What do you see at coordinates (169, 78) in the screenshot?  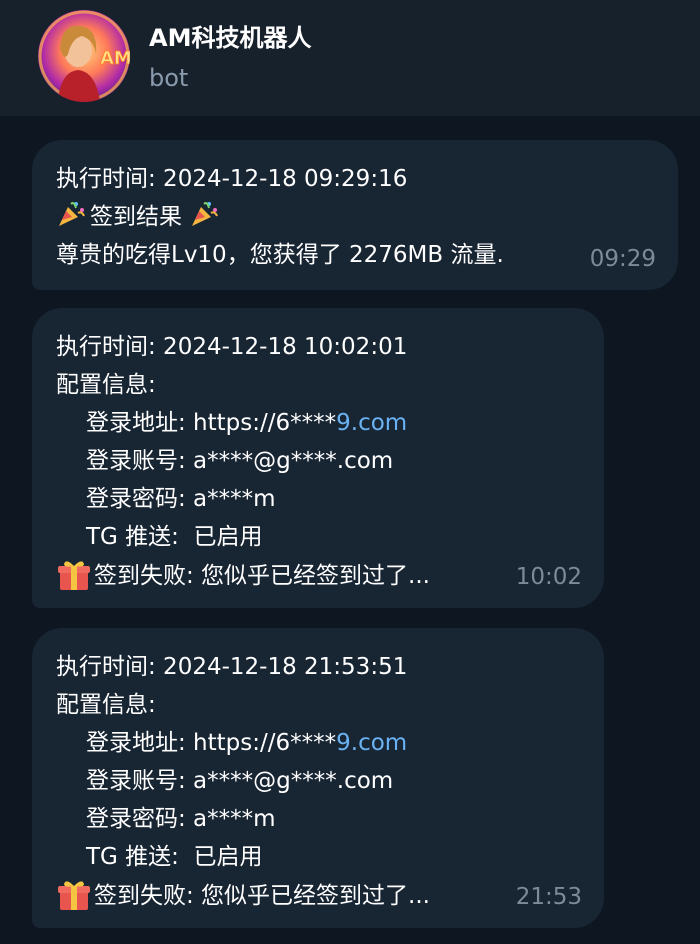 I see `chat-subtitle: bot` at bounding box center [169, 78].